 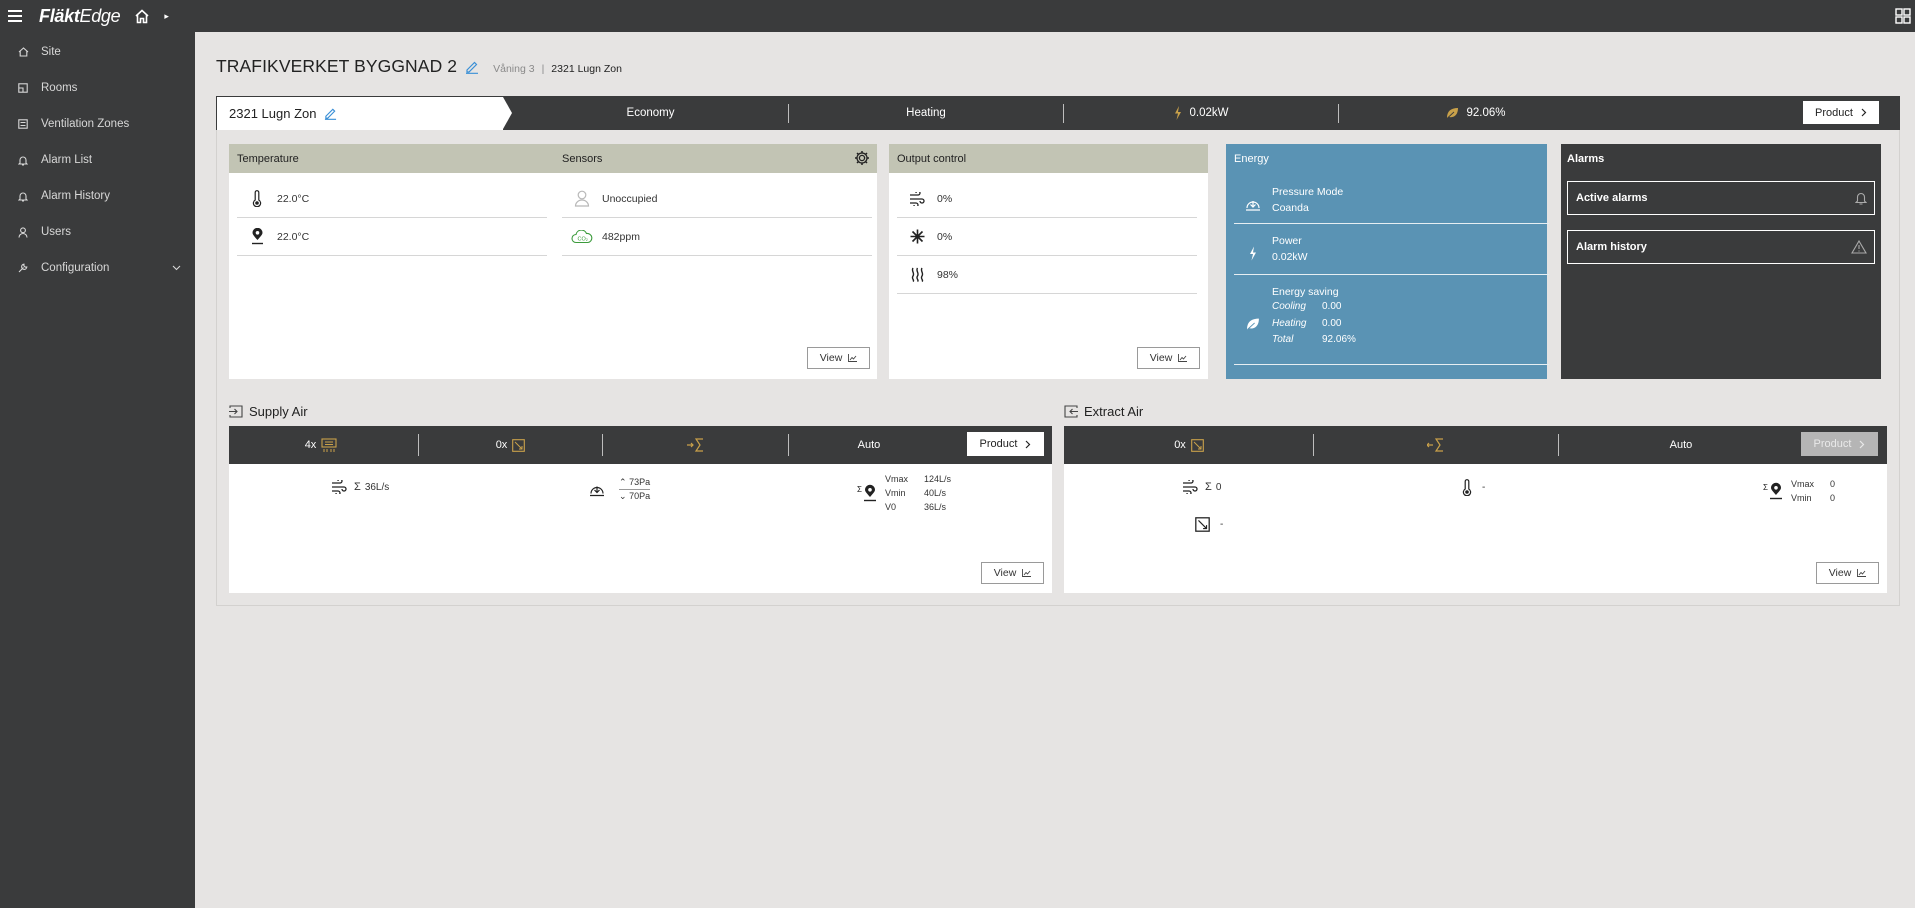 What do you see at coordinates (582, 158) in the screenshot?
I see `sensors-title: Sensors` at bounding box center [582, 158].